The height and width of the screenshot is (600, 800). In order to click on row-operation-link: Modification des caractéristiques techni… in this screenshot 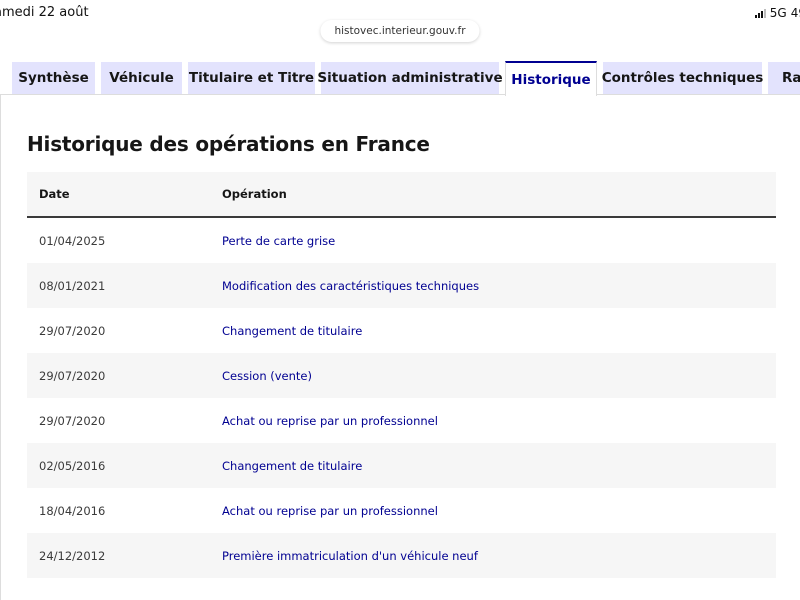, I will do `click(350, 286)`.